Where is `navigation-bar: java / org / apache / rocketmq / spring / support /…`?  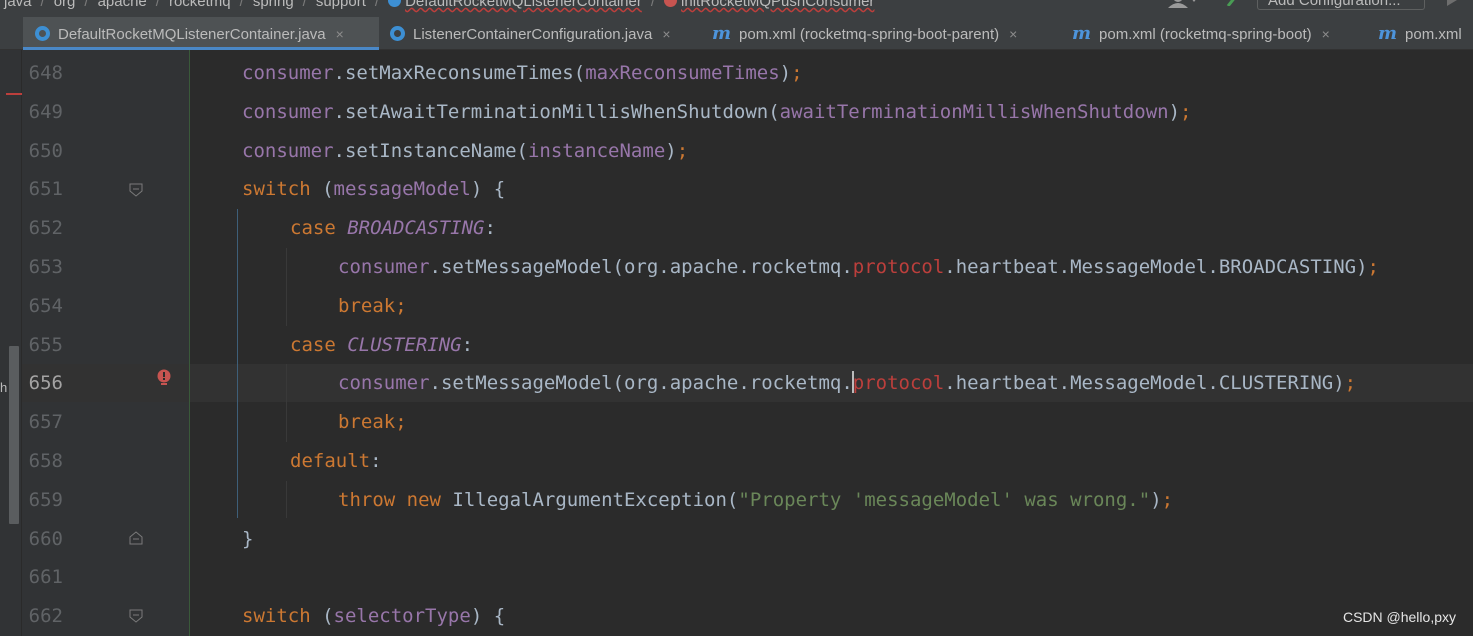 navigation-bar: java / org / apache / rocketmq / spring / support /… is located at coordinates (736, 8).